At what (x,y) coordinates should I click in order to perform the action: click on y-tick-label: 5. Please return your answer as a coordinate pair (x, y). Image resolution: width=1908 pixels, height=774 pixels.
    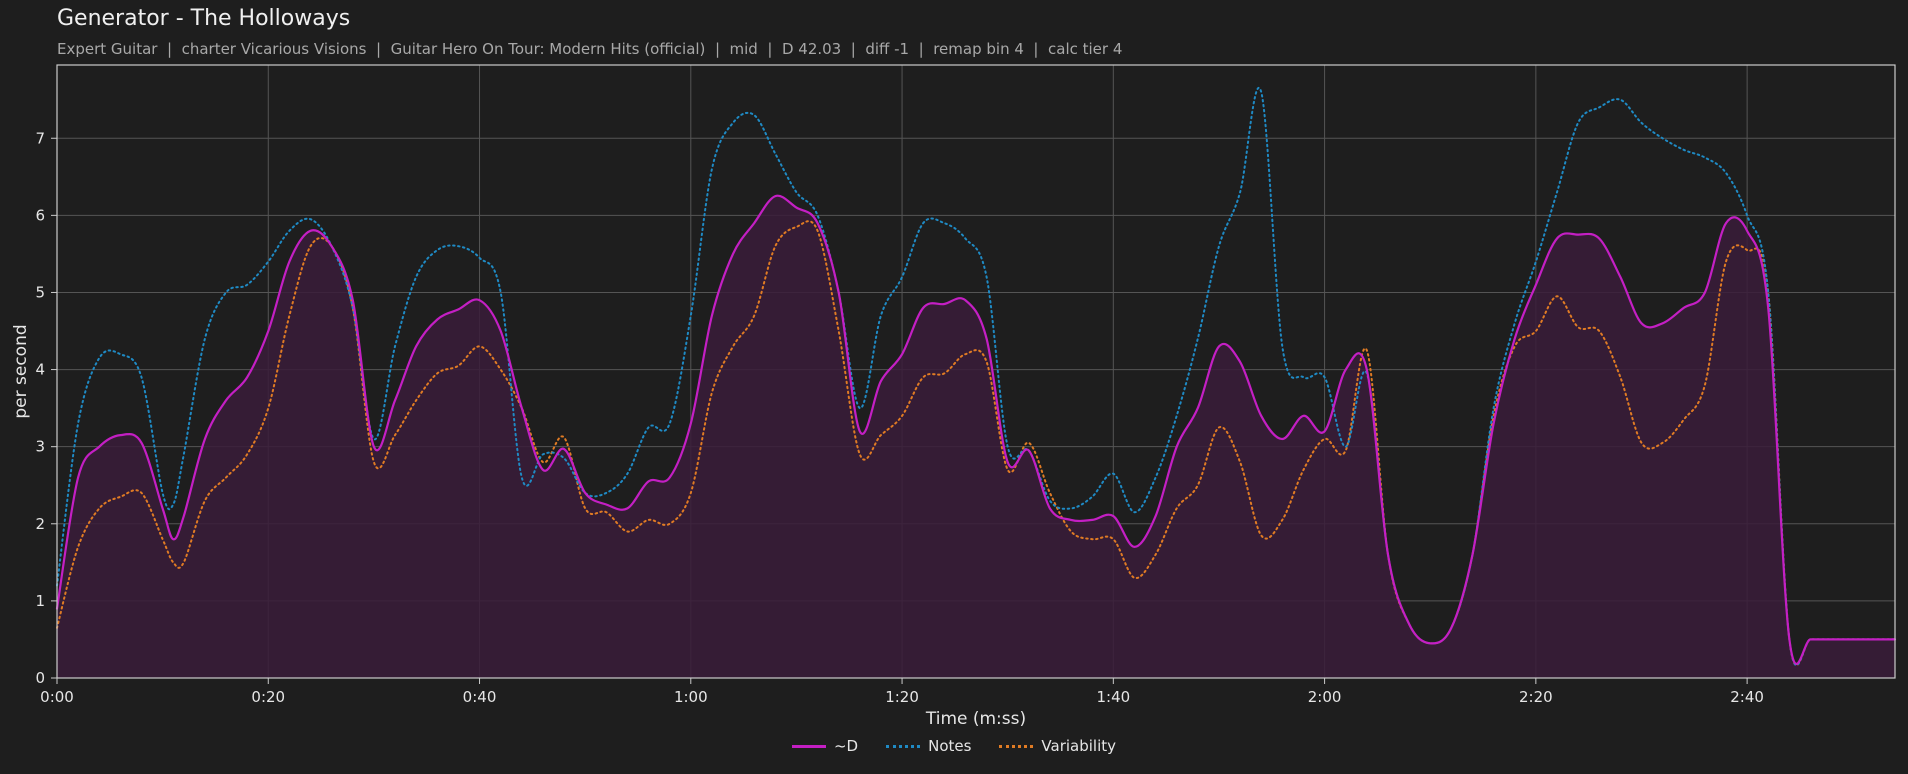
    Looking at the image, I should click on (40, 292).